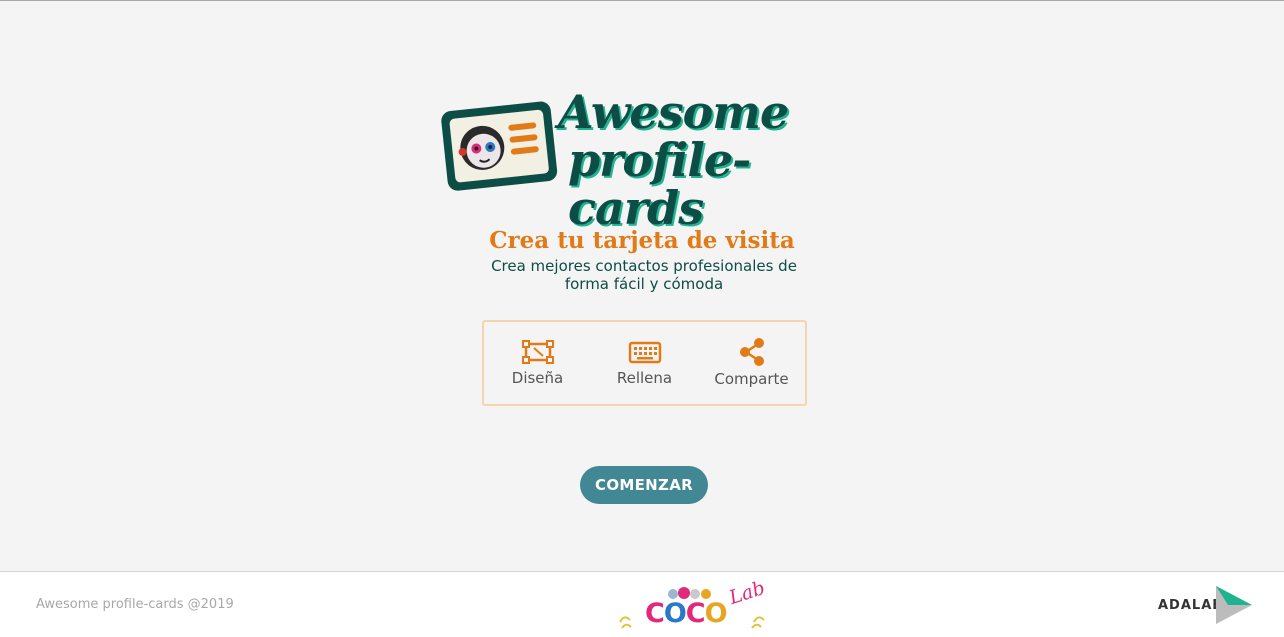 The height and width of the screenshot is (637, 1284). I want to click on step-fill-label: Rellena, so click(644, 378).